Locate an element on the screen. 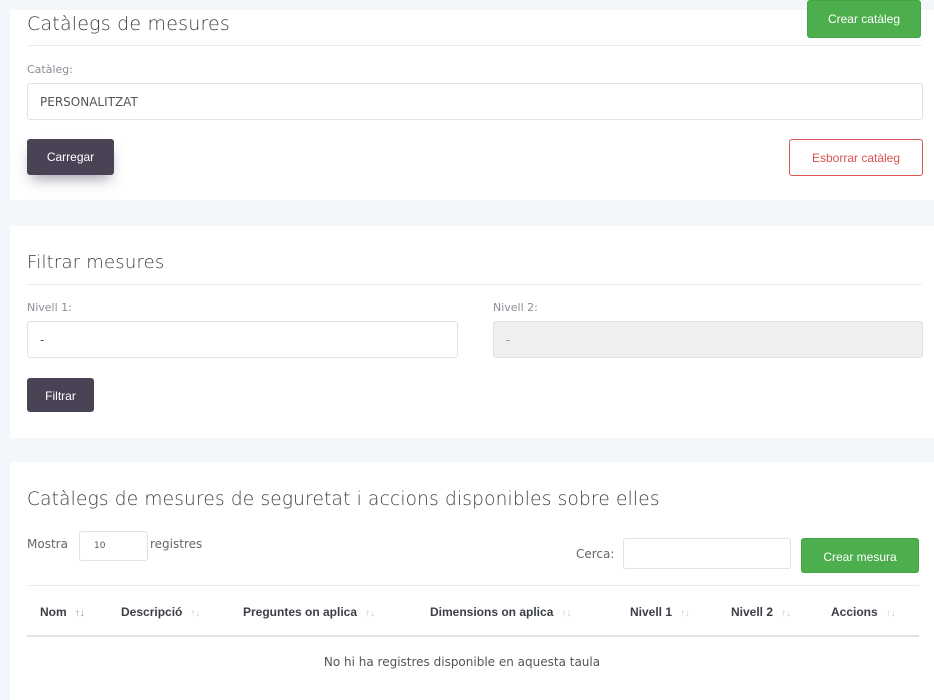 The height and width of the screenshot is (700, 934). catalog-select: PERSONALITZAT is located at coordinates (475, 101).